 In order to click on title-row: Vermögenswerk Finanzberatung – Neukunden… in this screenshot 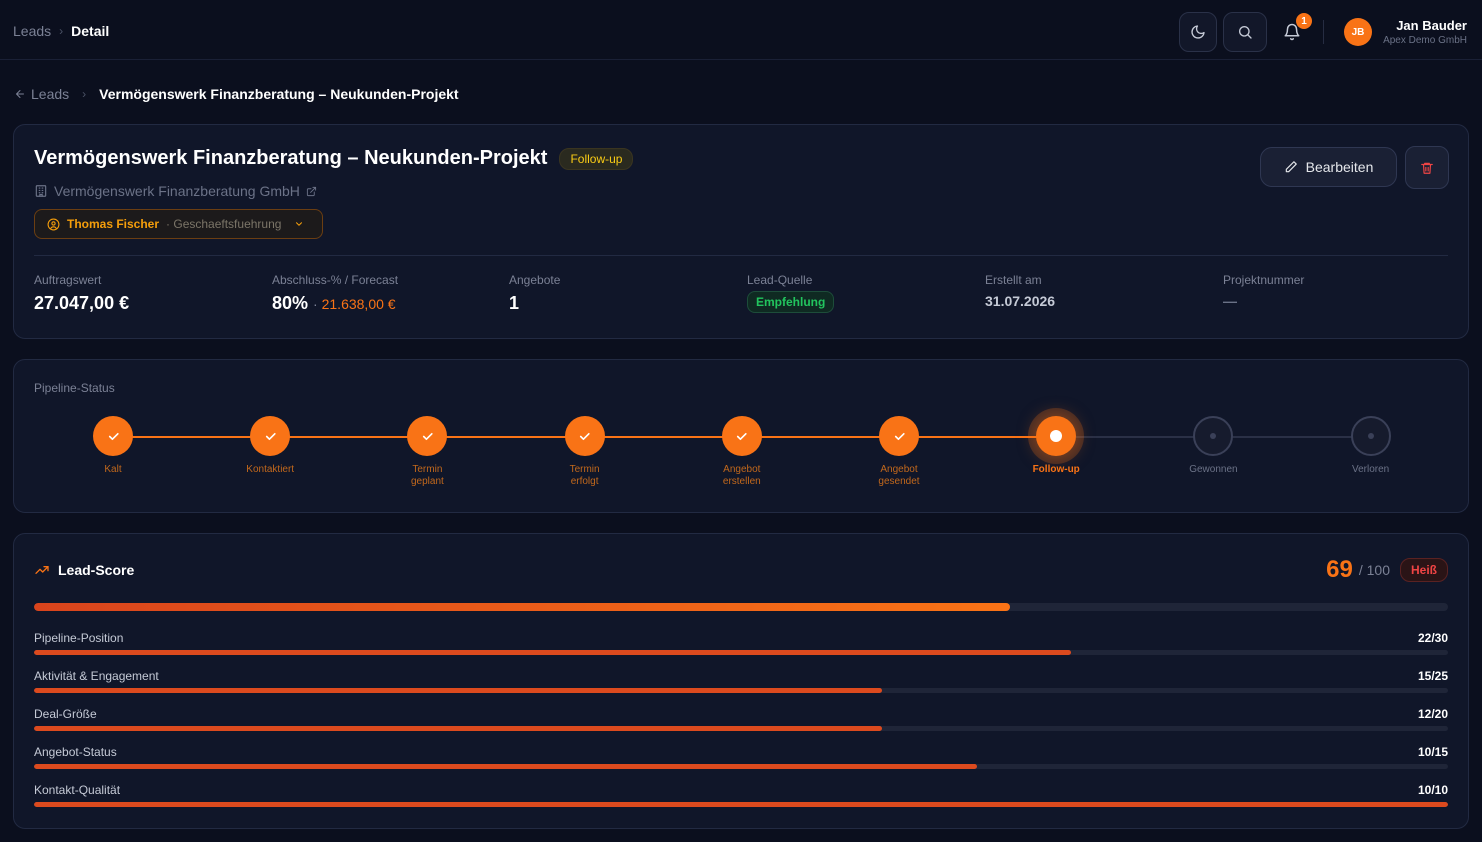, I will do `click(334, 158)`.